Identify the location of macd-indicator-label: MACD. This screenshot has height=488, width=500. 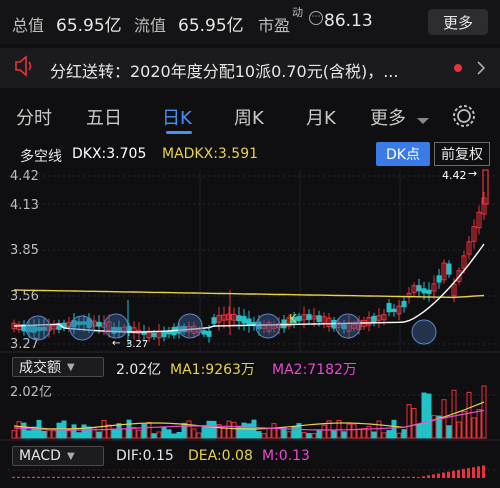
(40, 456).